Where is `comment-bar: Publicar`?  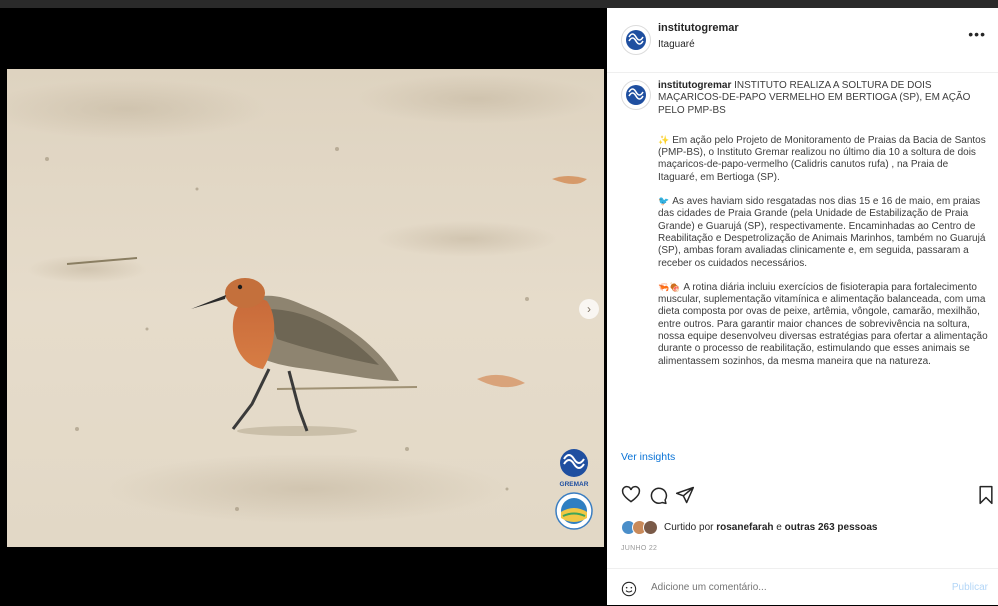 comment-bar: Publicar is located at coordinates (802, 587).